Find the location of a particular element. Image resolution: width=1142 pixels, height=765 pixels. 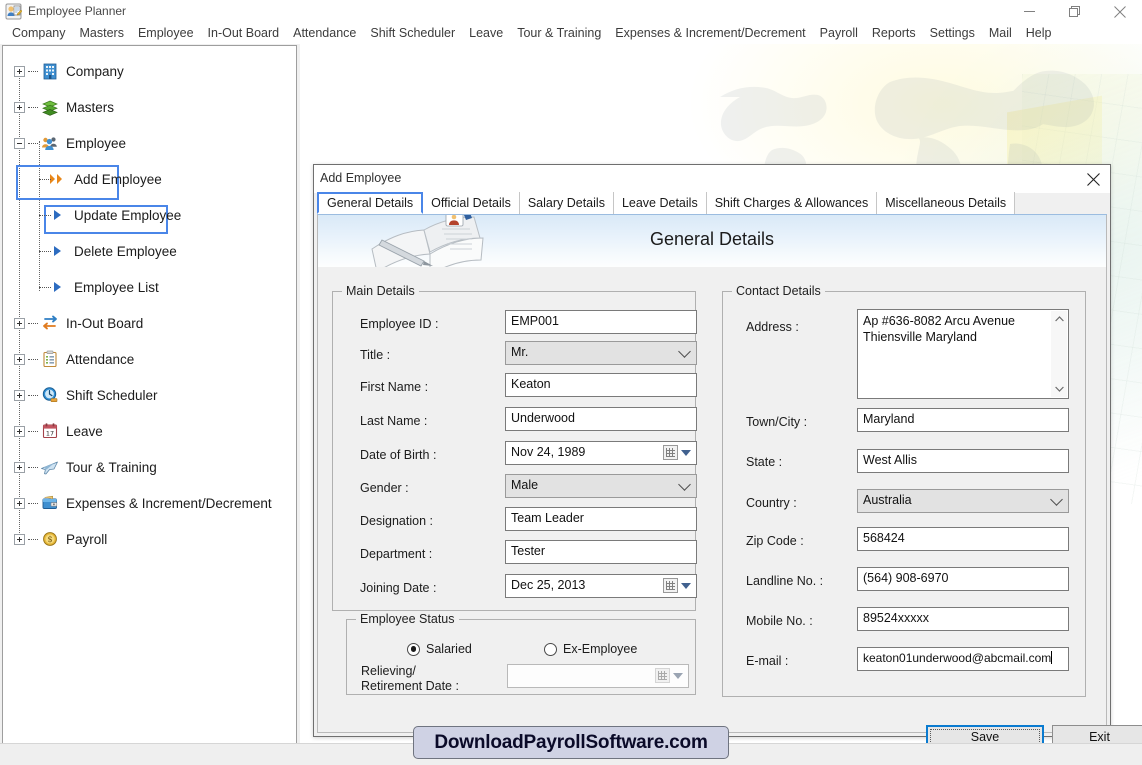

gender-select-value: Male is located at coordinates (525, 485).